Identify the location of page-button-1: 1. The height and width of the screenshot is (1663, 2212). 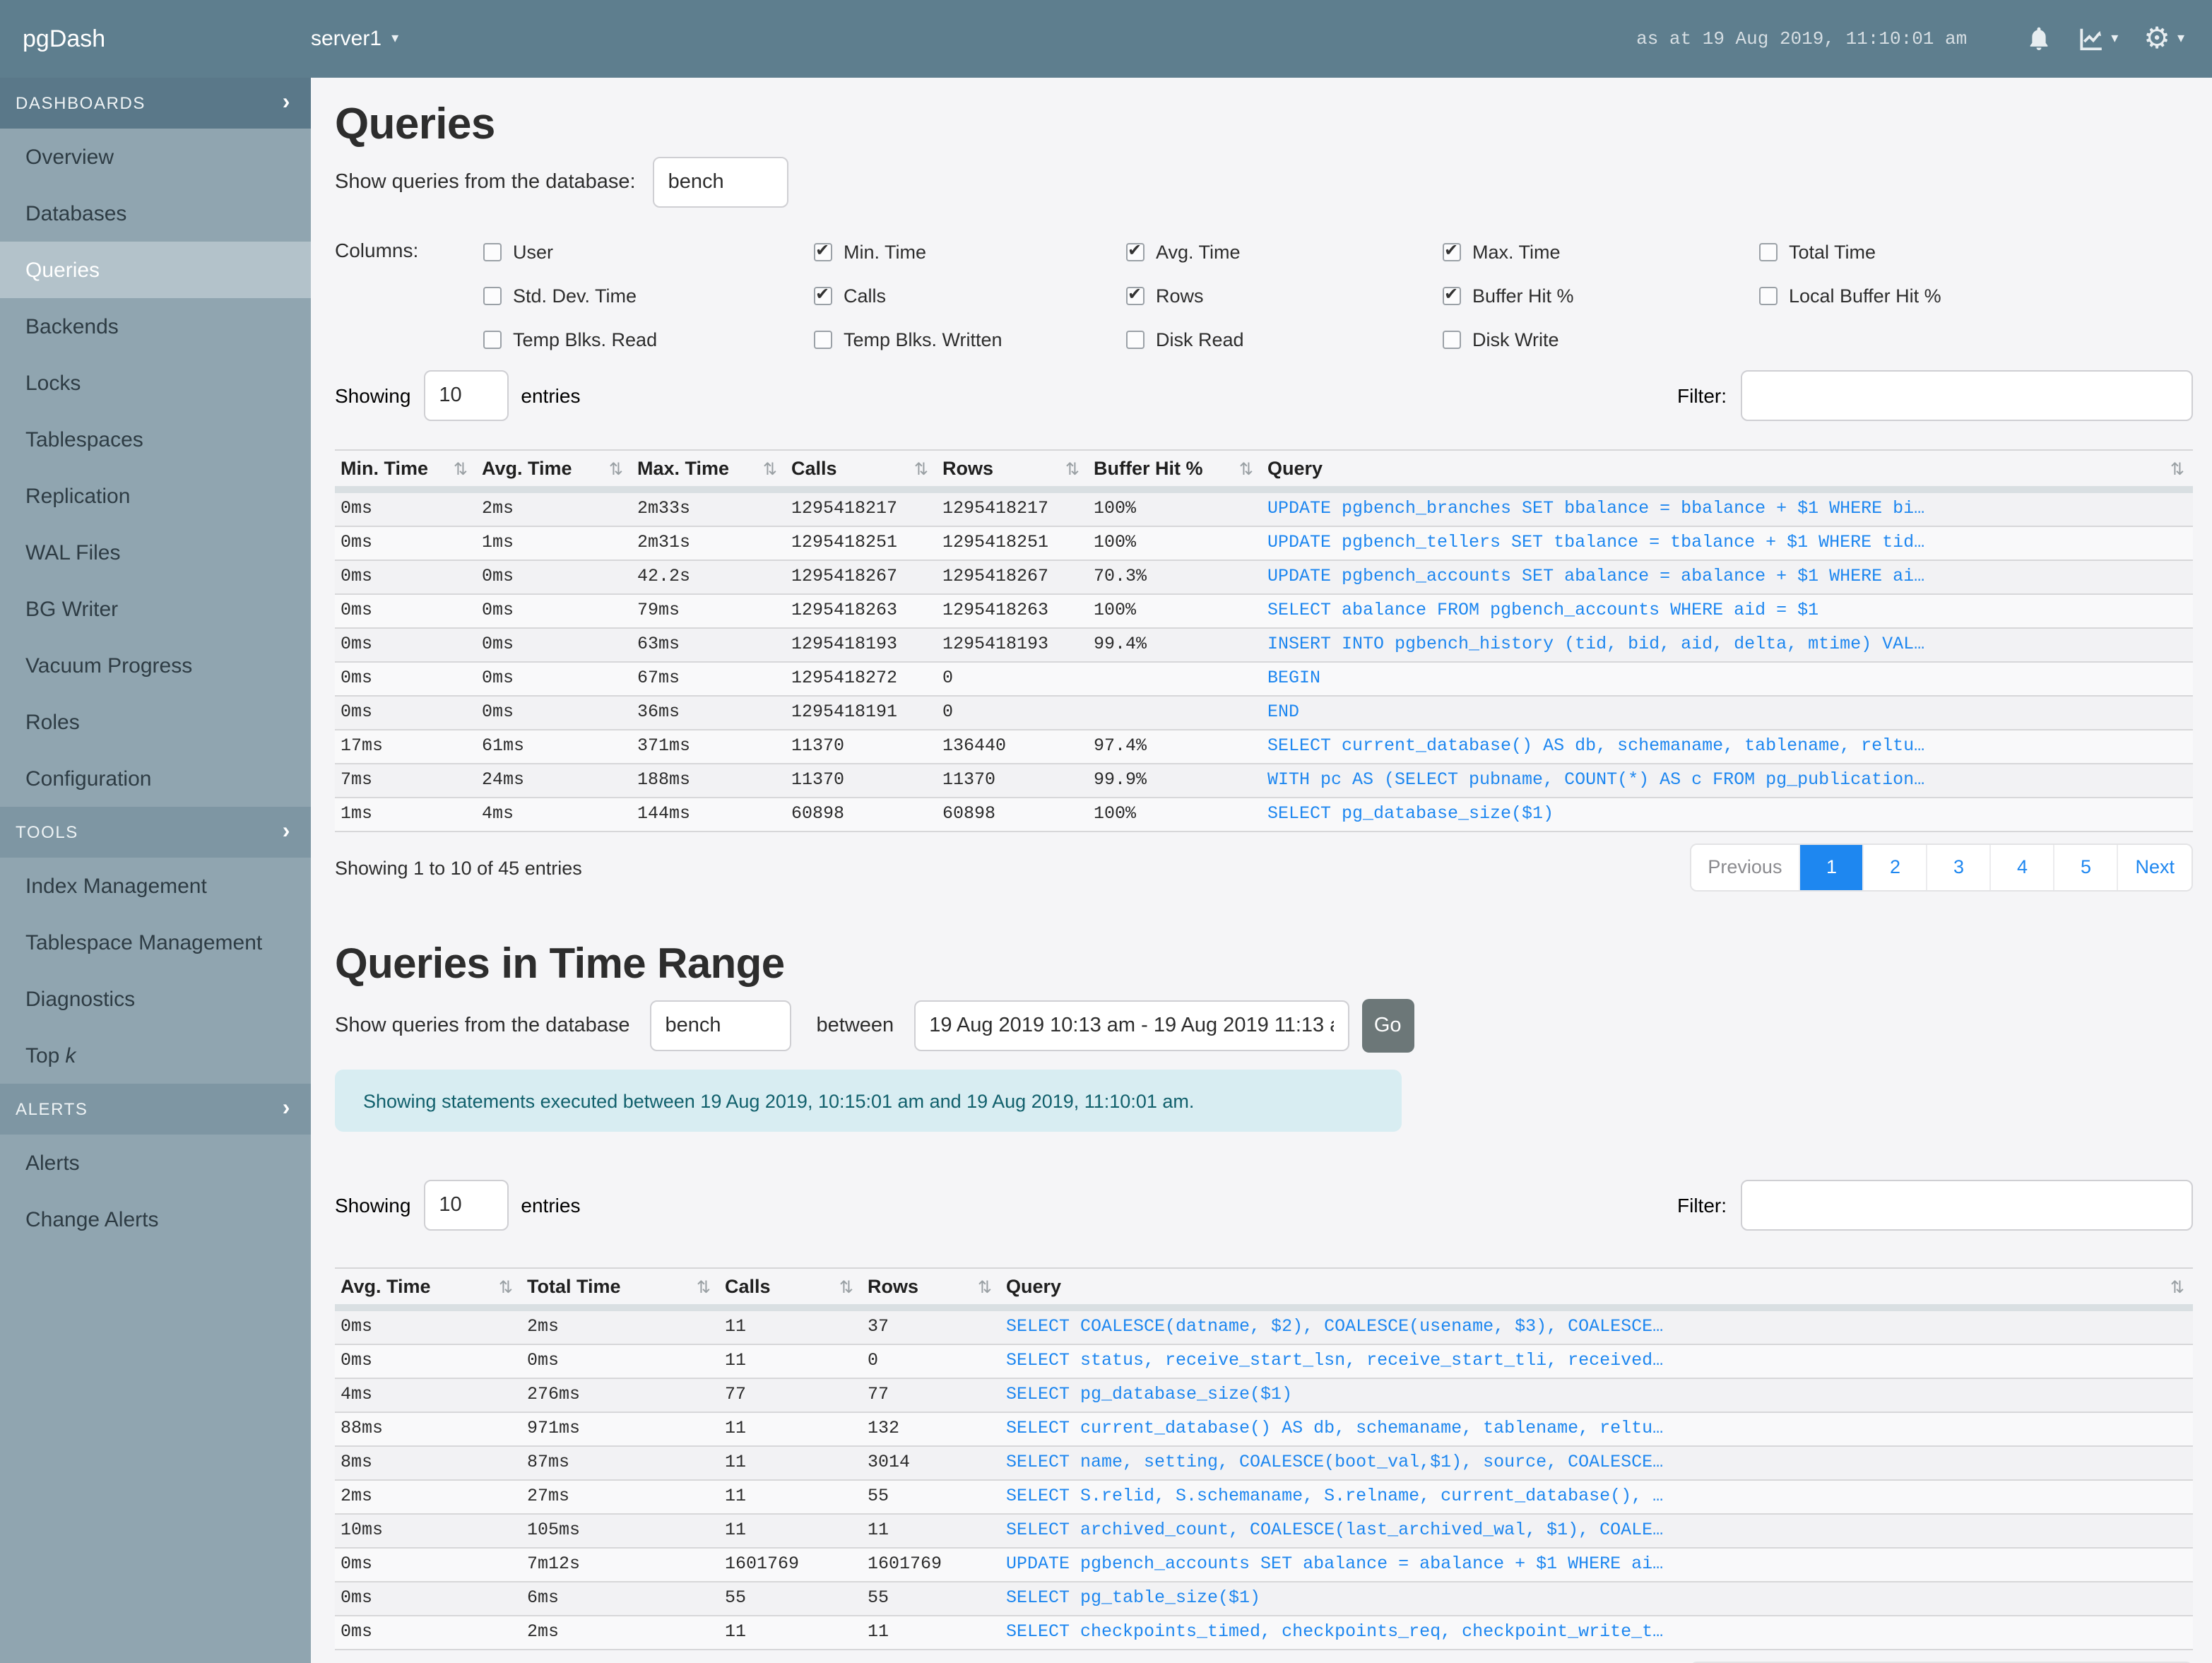
(1831, 868).